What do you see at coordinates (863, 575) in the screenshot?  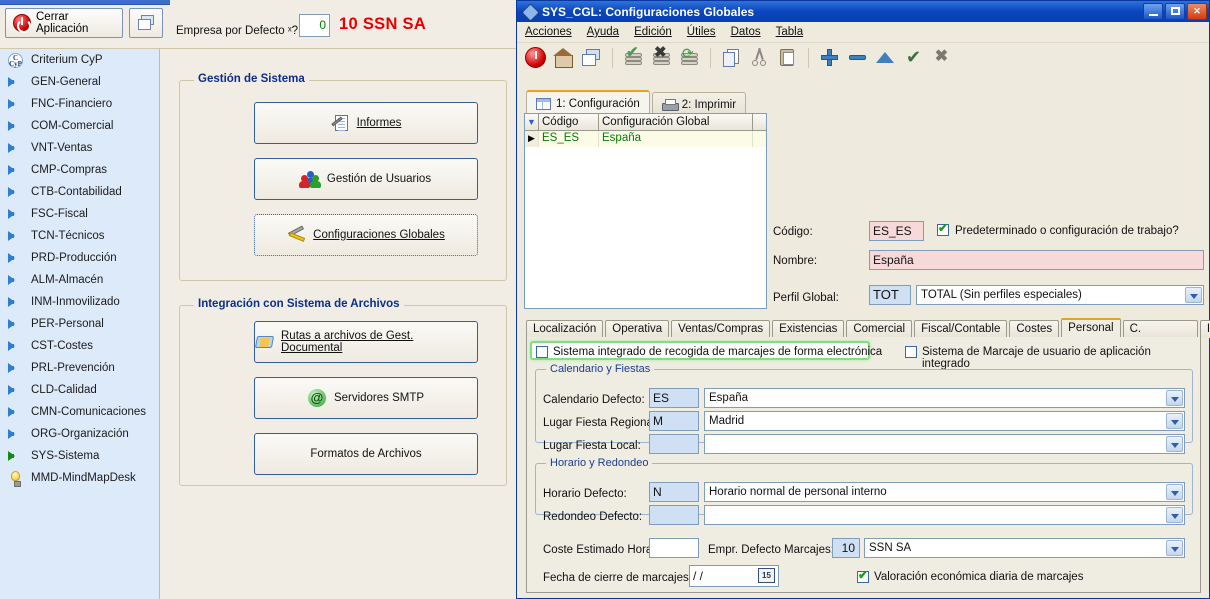 I see `valoracion-economica-checkbox` at bounding box center [863, 575].